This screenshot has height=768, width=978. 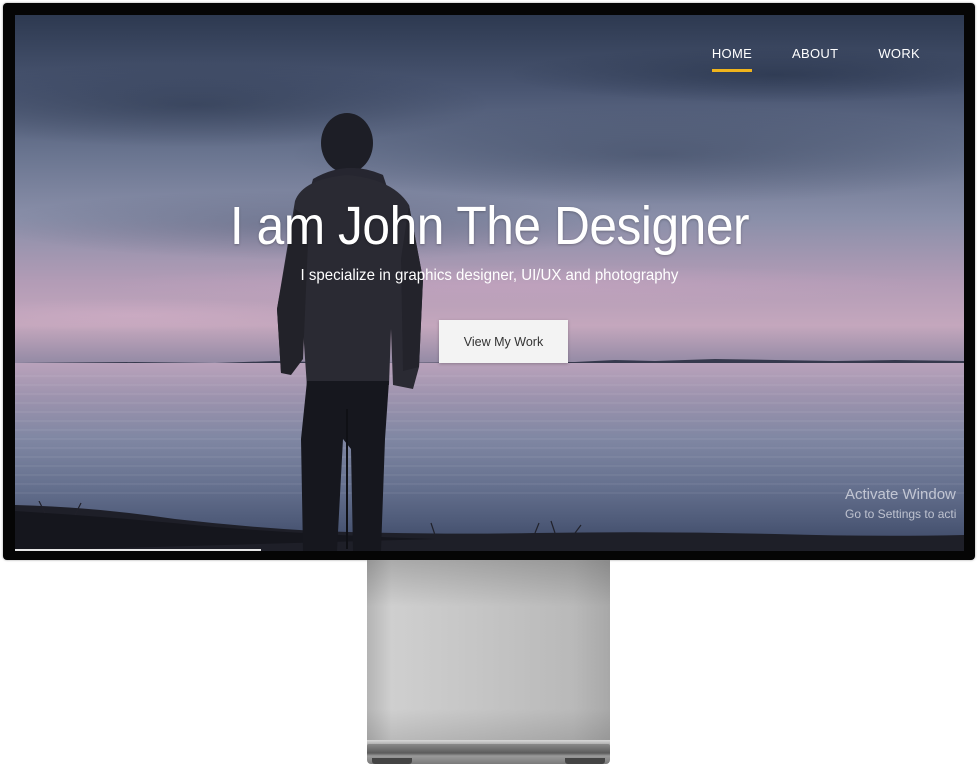 What do you see at coordinates (392, 761) in the screenshot?
I see `stand-foot-left` at bounding box center [392, 761].